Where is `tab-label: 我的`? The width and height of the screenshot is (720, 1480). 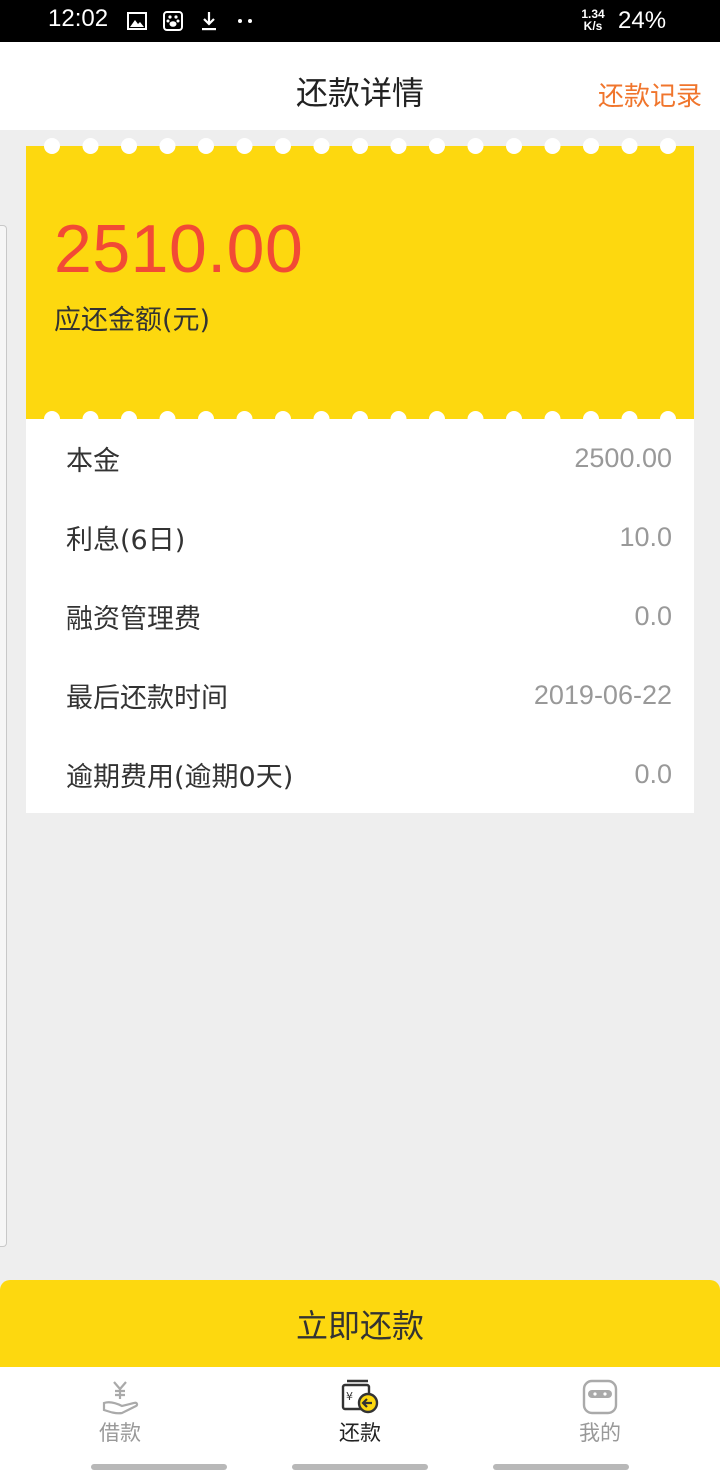
tab-label: 我的 is located at coordinates (600, 1433).